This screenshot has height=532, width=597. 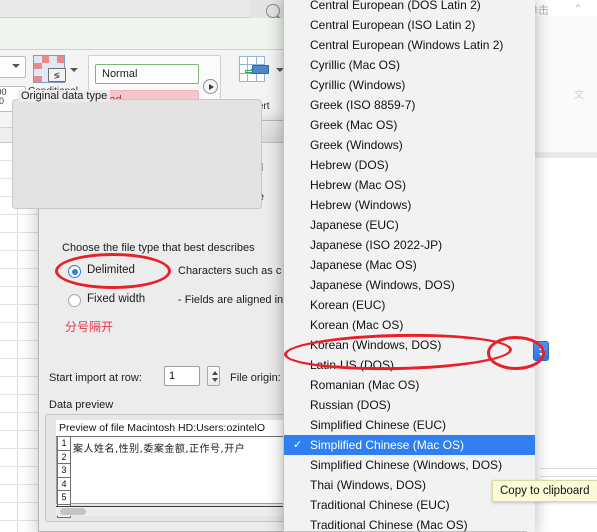 I want to click on encoding-menu-item-label: Traditional Chinese (Mac OS), so click(x=389, y=525).